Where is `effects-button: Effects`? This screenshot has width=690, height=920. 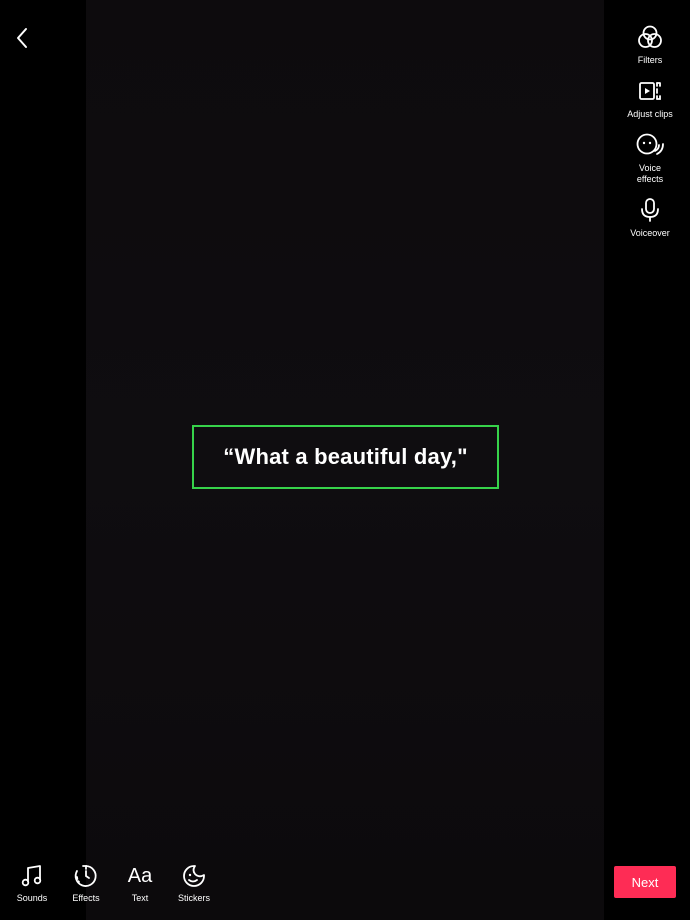
effects-button: Effects is located at coordinates (86, 882).